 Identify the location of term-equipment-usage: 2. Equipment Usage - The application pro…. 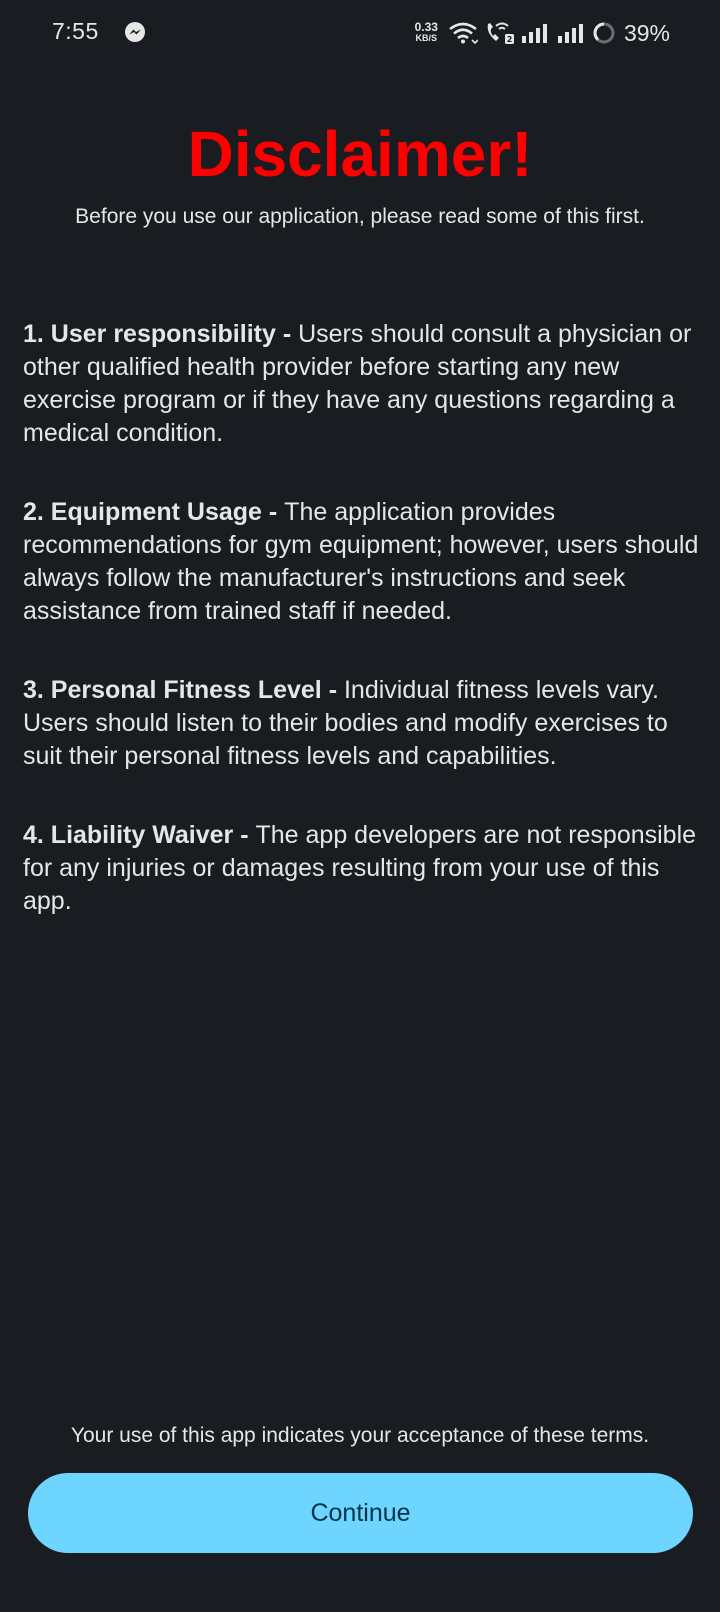
(363, 562).